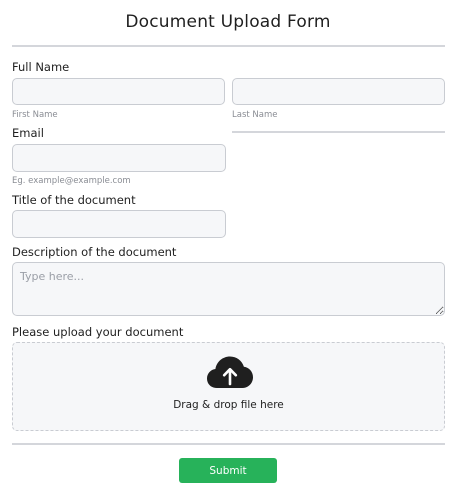  I want to click on full-name-label: Full Name, so click(41, 67).